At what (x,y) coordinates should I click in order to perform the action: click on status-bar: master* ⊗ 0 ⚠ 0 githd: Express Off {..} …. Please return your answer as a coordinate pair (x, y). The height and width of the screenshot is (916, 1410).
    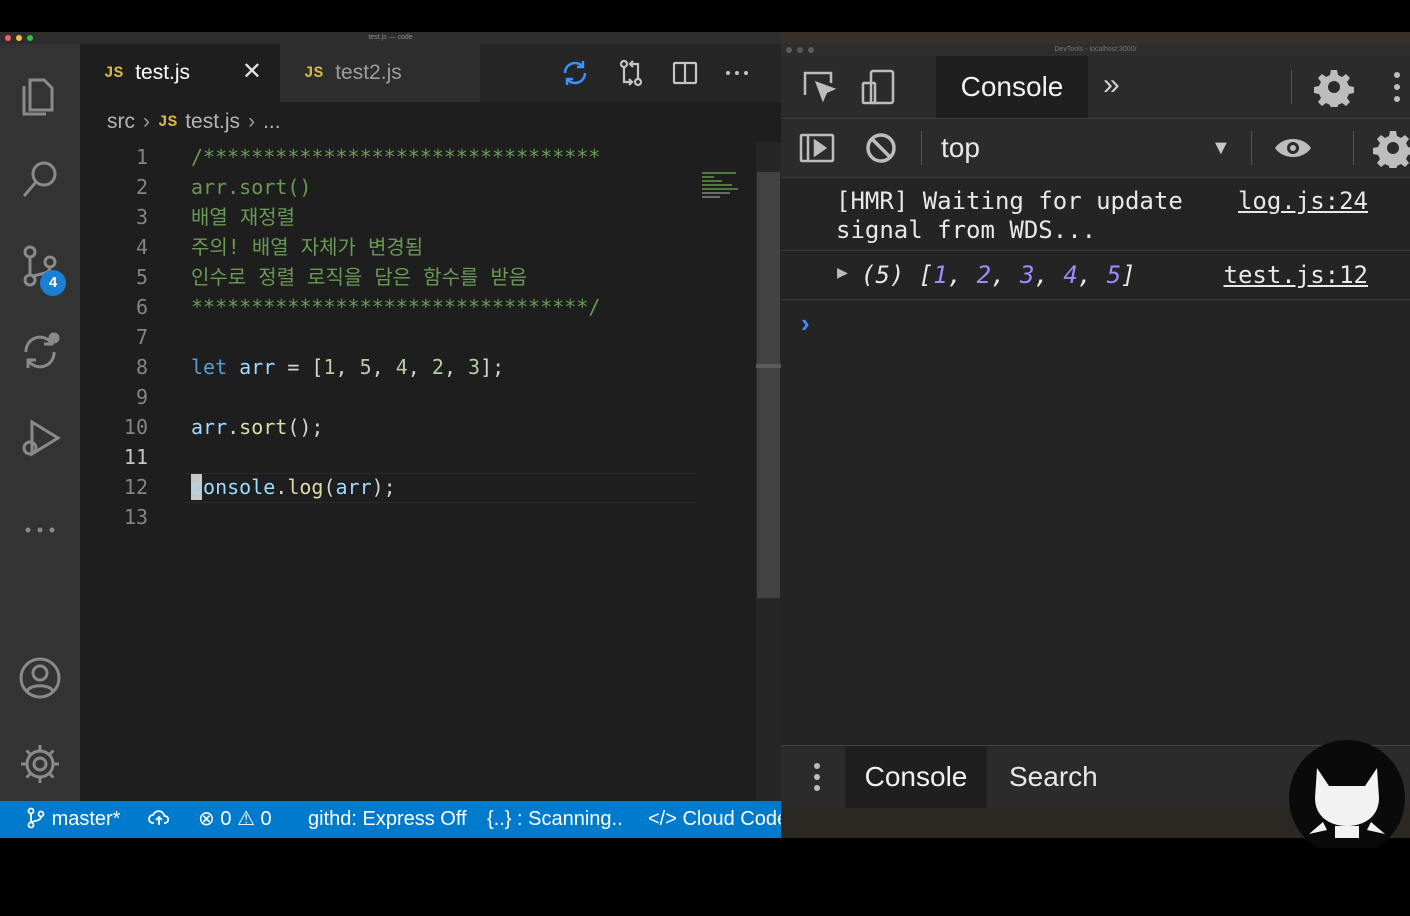
    Looking at the image, I should click on (390, 819).